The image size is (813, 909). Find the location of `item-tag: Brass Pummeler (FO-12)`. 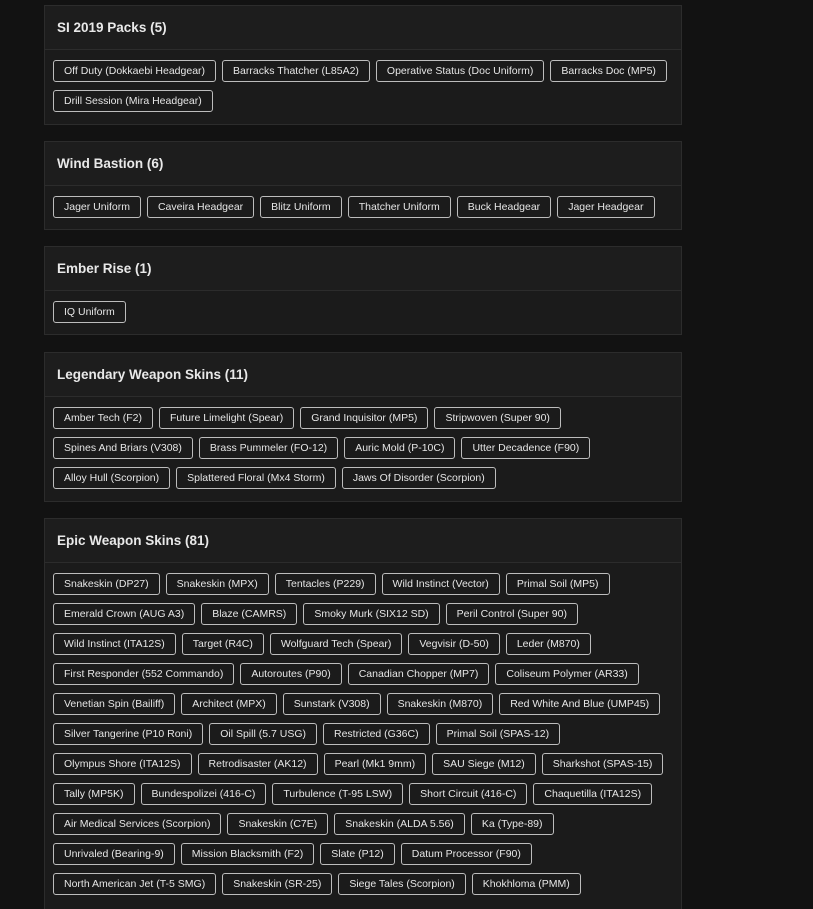

item-tag: Brass Pummeler (FO-12) is located at coordinates (268, 448).